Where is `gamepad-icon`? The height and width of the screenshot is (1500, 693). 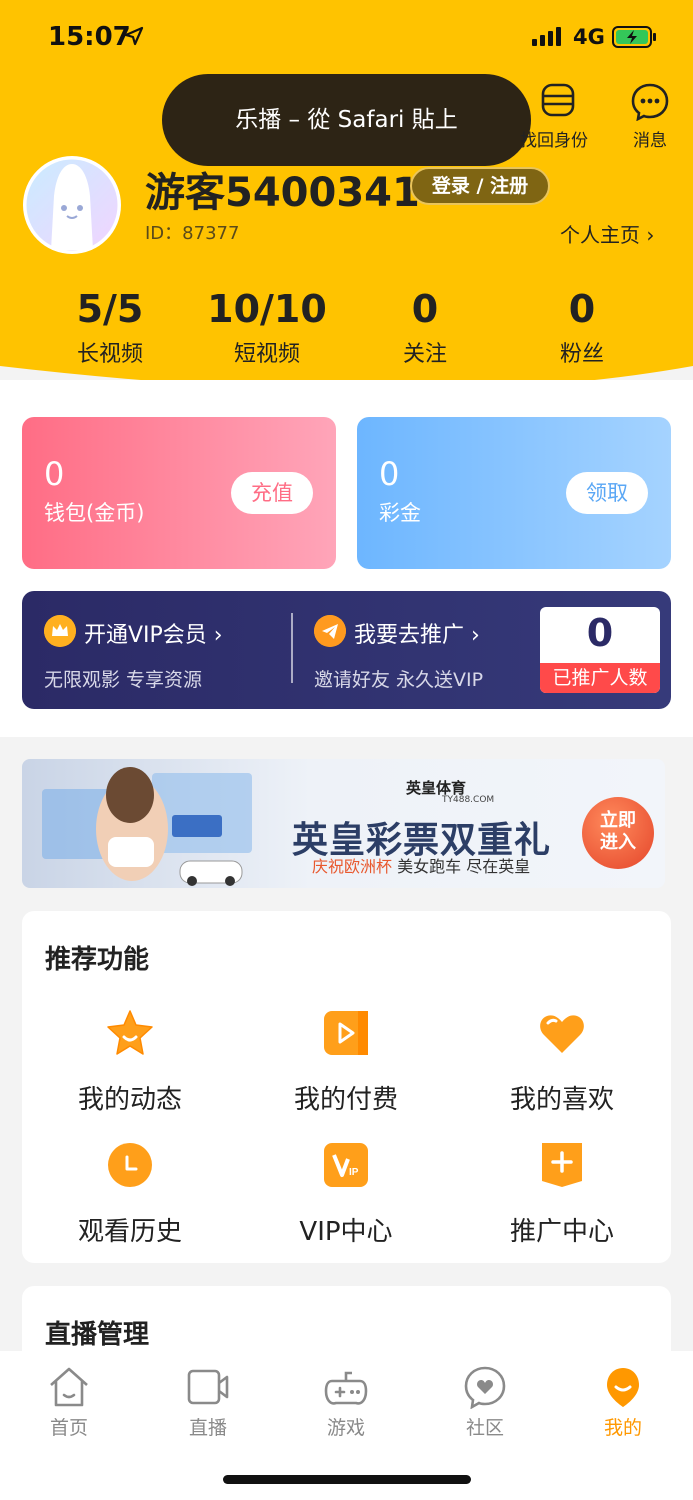 gamepad-icon is located at coordinates (346, 1388).